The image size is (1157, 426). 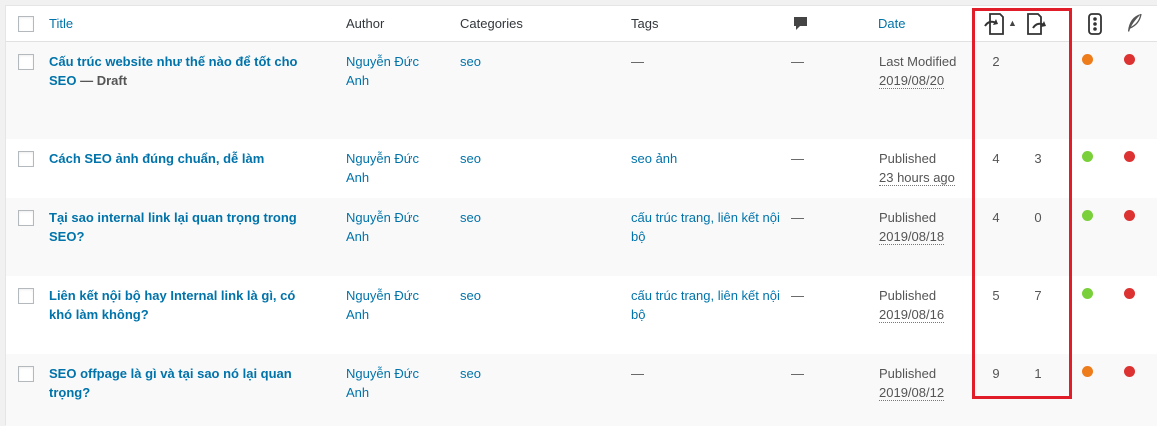 What do you see at coordinates (1095, 24) in the screenshot?
I see `readability-traffic-light-icon` at bounding box center [1095, 24].